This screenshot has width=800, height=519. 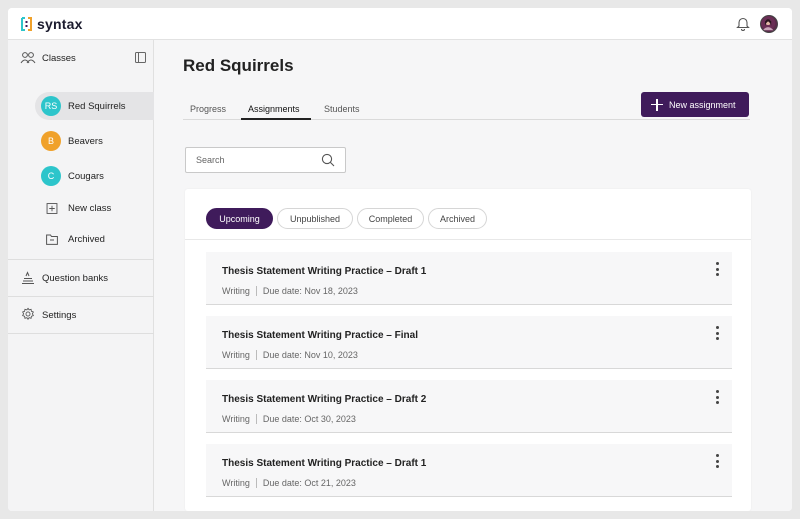 What do you see at coordinates (702, 104) in the screenshot?
I see `new-assignment-label: New assignment` at bounding box center [702, 104].